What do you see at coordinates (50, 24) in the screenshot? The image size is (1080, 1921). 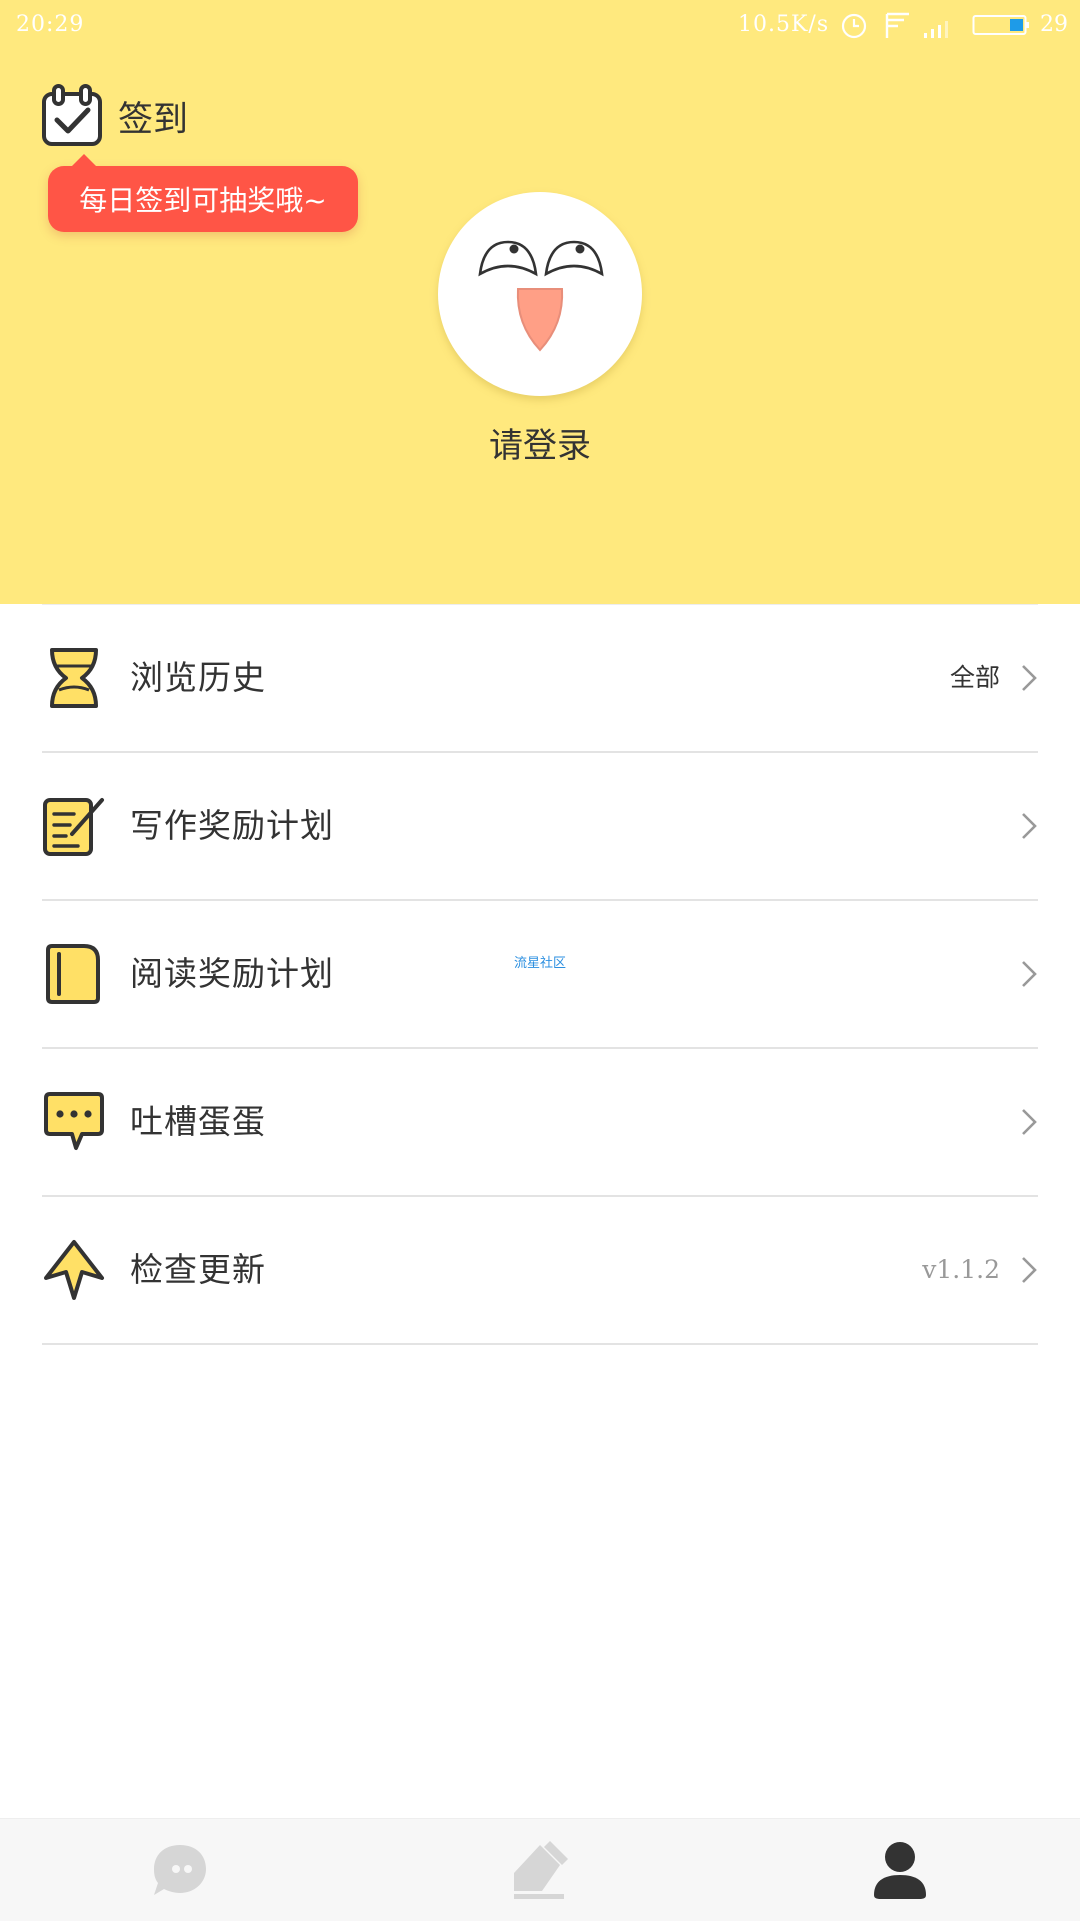 I see `status-time: 20:29` at bounding box center [50, 24].